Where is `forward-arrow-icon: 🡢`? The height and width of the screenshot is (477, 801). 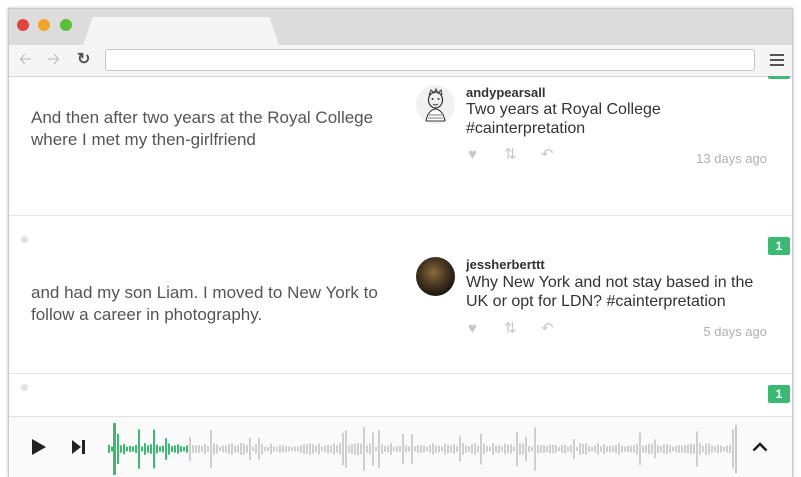
forward-arrow-icon: 🡢 is located at coordinates (53, 60).